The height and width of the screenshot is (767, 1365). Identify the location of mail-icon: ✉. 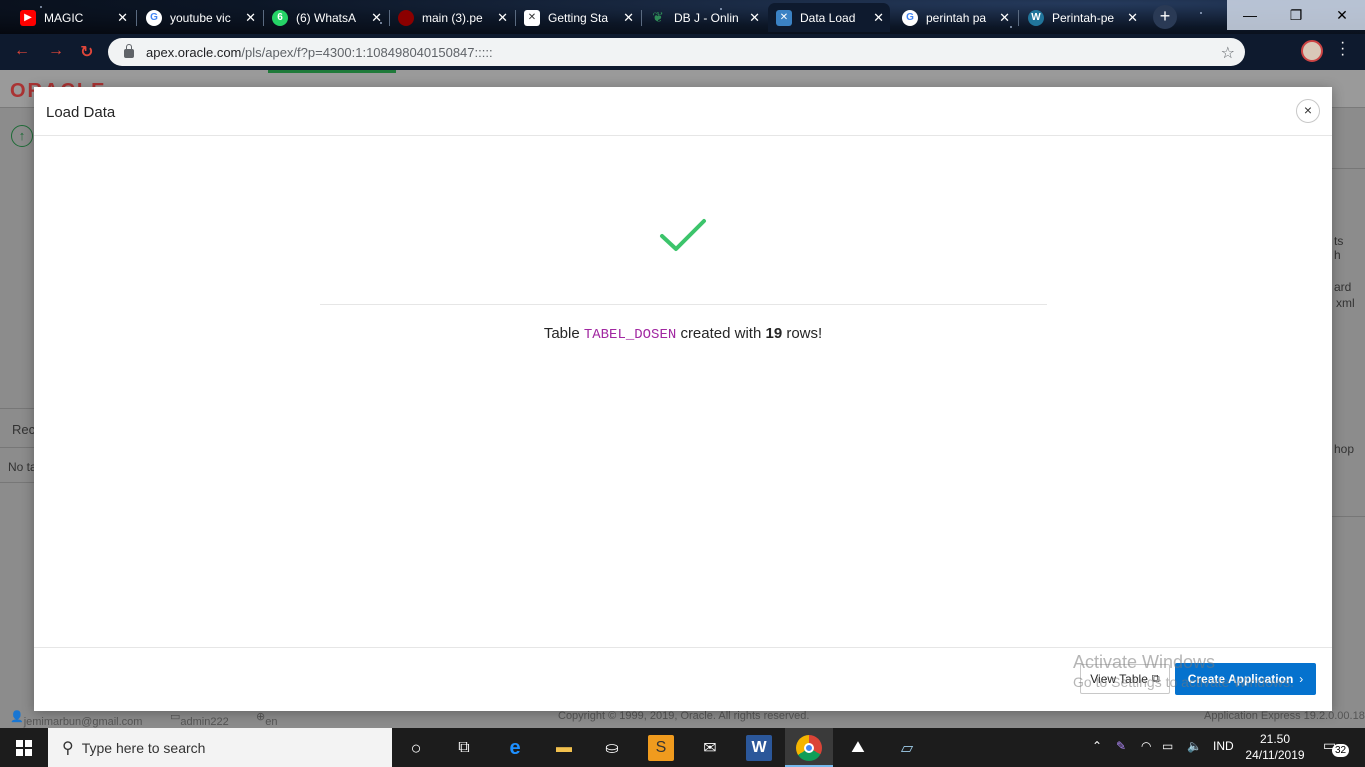
(710, 748).